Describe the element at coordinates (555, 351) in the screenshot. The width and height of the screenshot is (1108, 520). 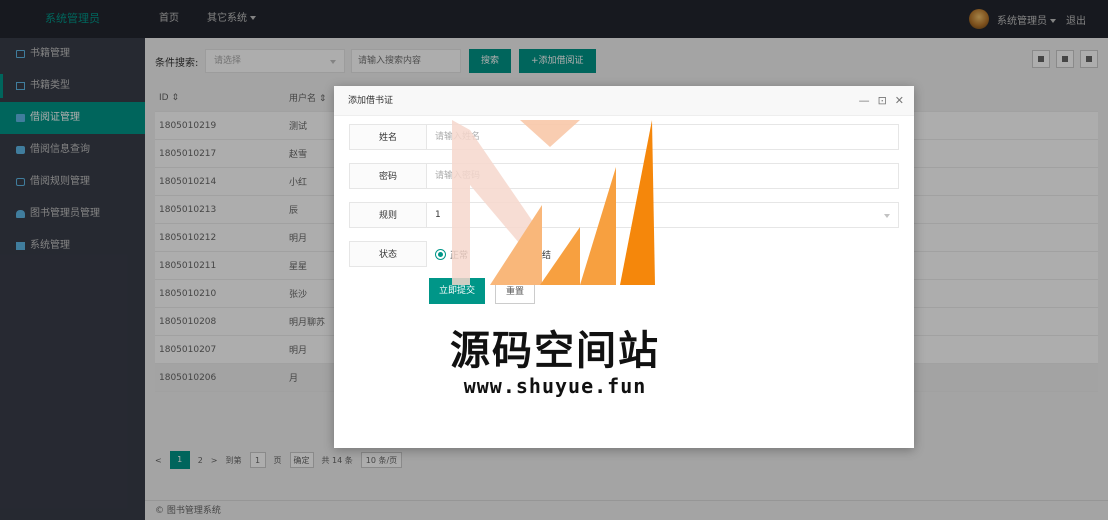
I see `watermark-text: 源码空间站` at that location.